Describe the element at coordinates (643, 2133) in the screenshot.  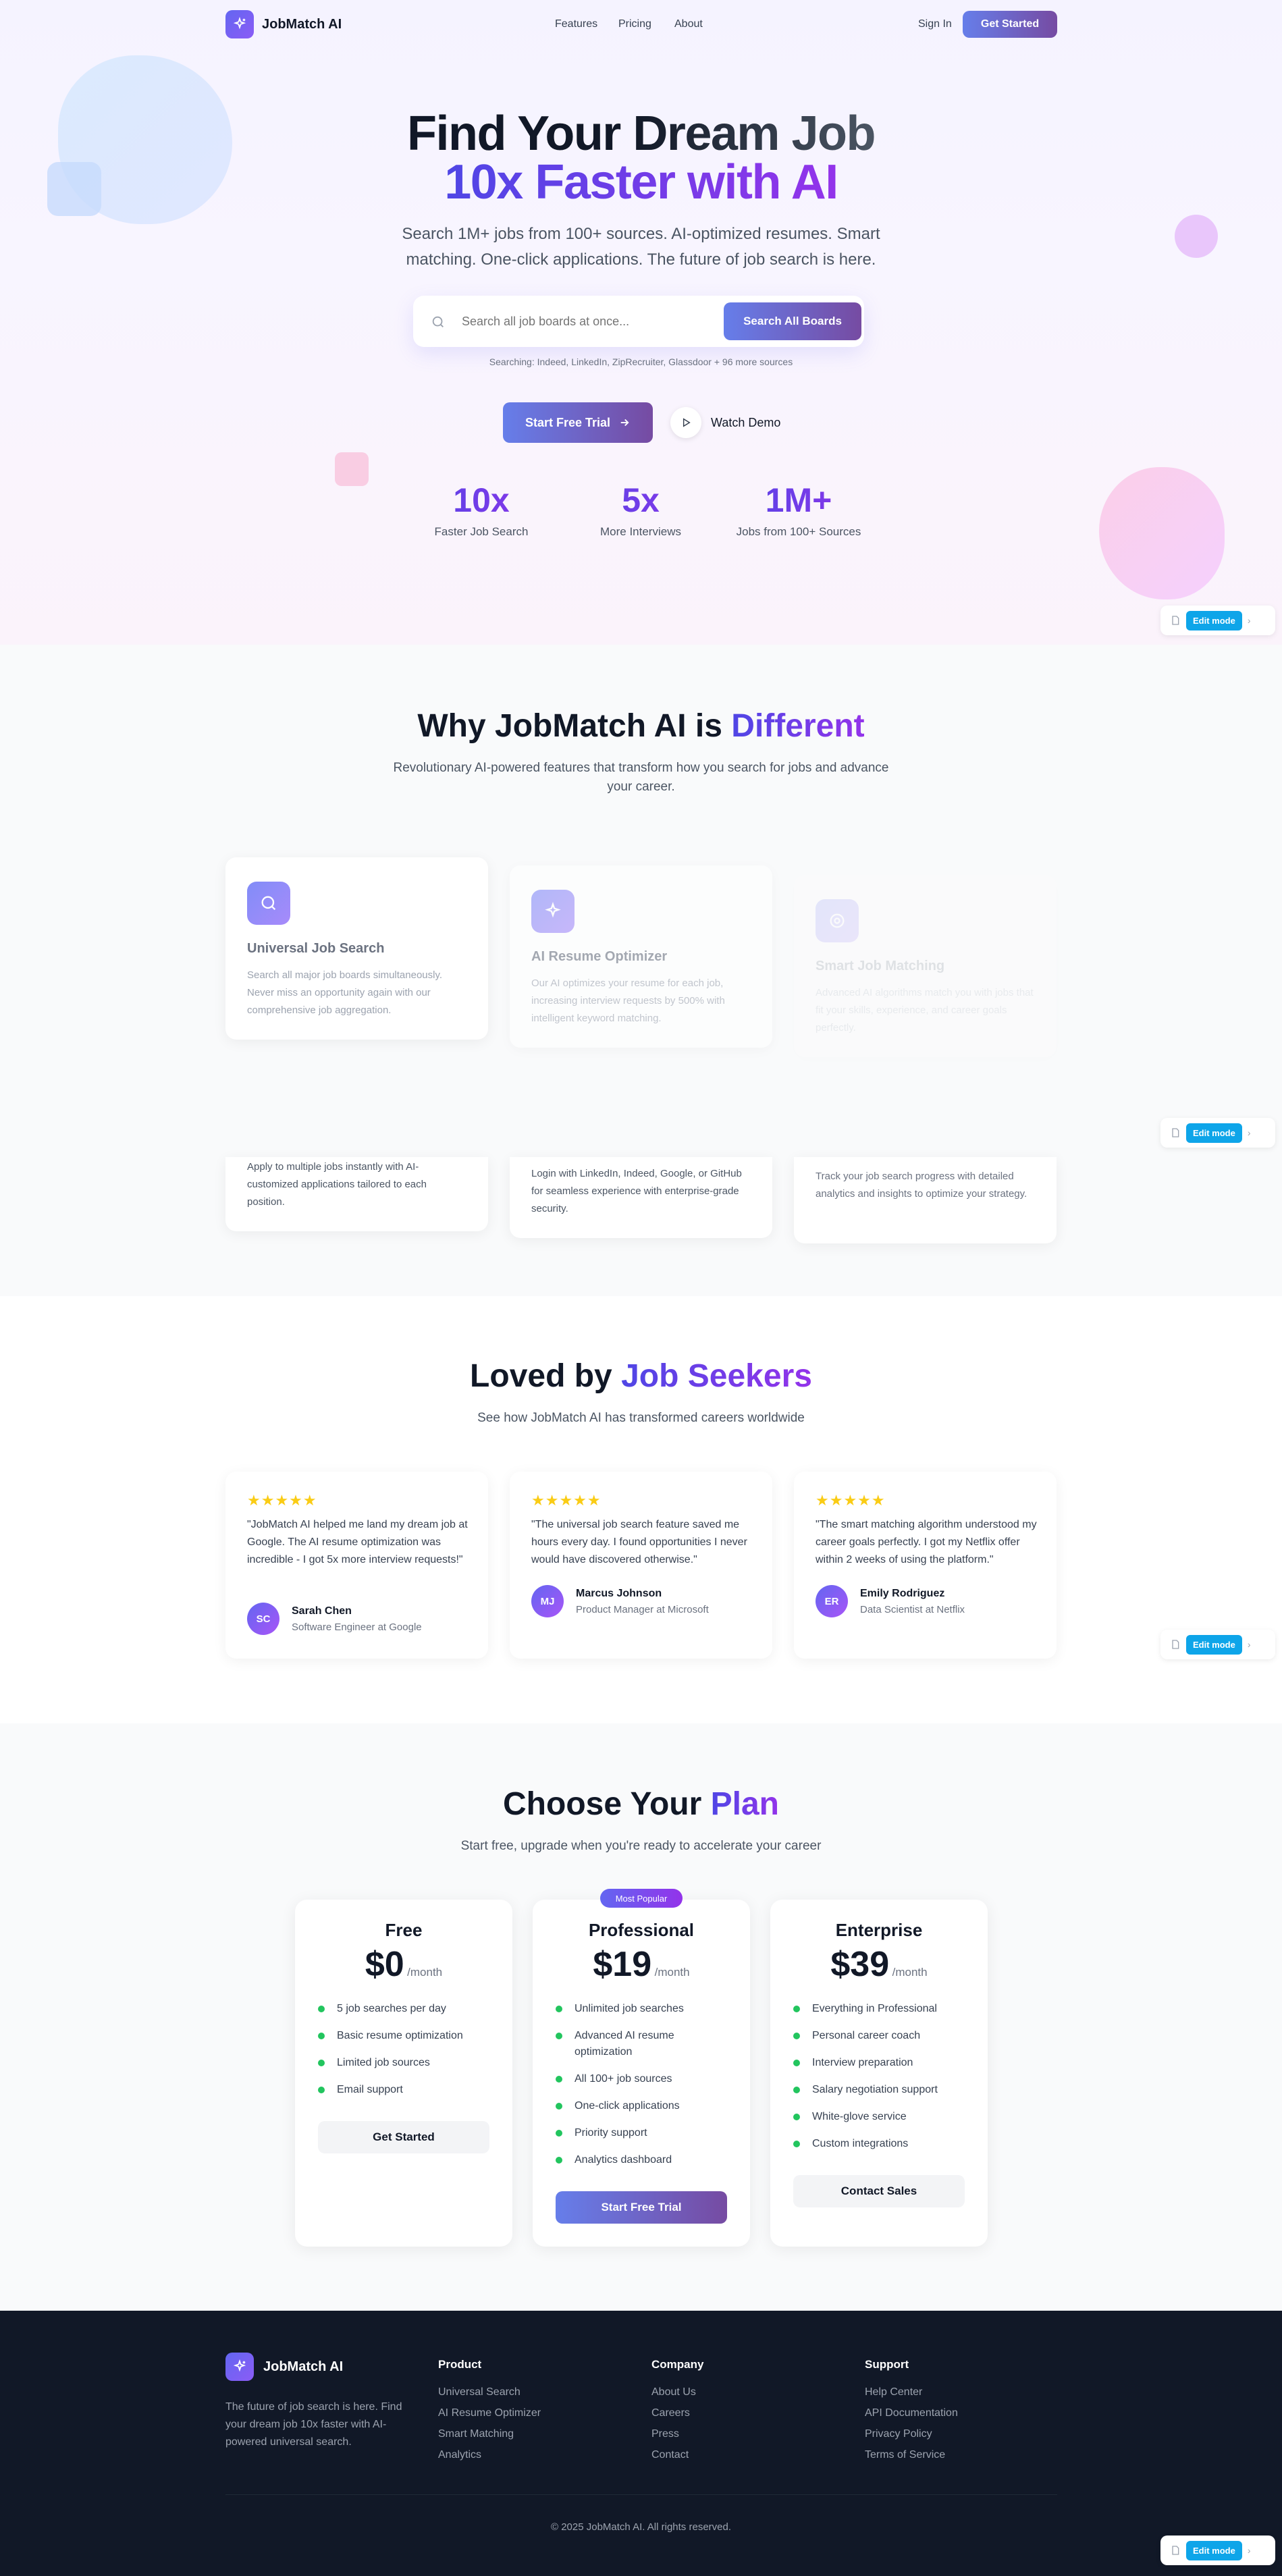
I see `plan-feature: Priority support` at that location.